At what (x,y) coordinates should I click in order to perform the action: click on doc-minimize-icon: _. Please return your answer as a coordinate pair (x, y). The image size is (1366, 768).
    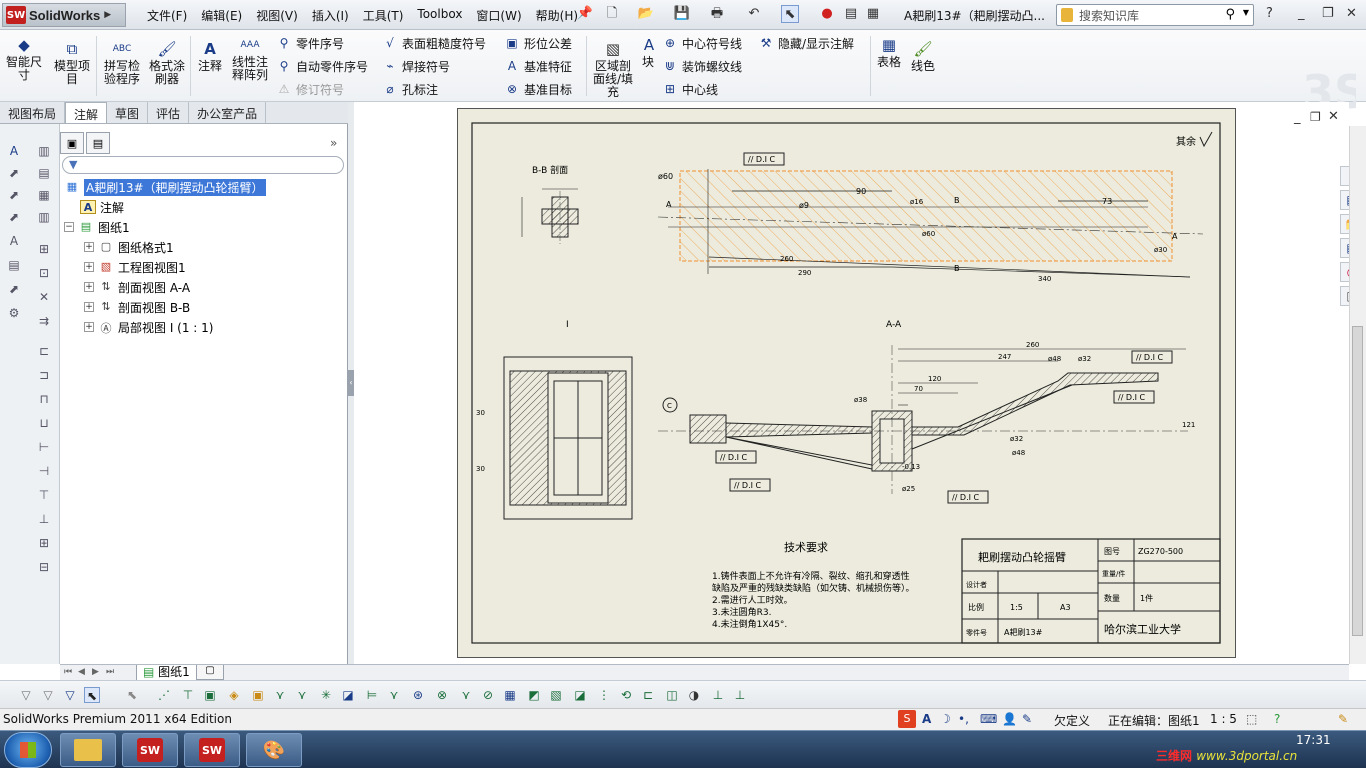
    Looking at the image, I should click on (1297, 117).